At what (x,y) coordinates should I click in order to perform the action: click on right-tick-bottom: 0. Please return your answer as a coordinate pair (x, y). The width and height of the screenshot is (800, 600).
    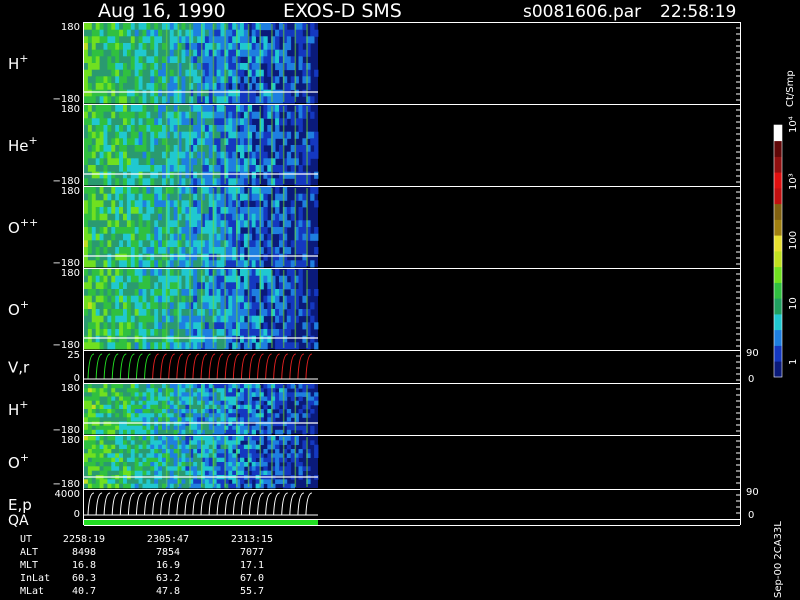
    Looking at the image, I should click on (751, 379).